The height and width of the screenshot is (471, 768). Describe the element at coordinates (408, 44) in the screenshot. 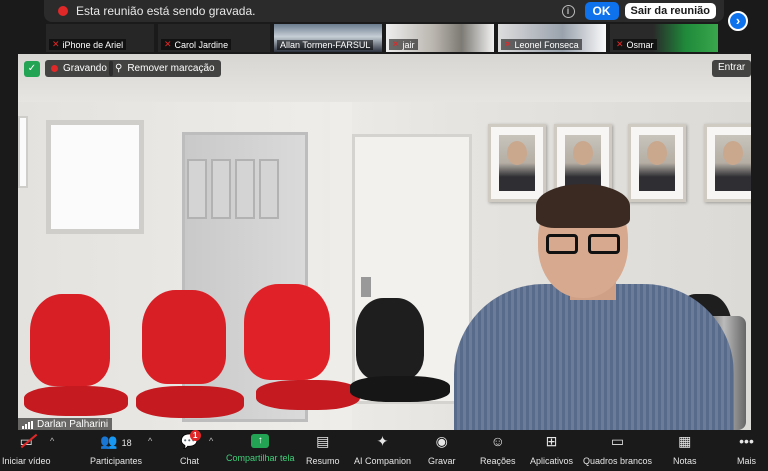

I see `thumbnail-name: jair` at that location.